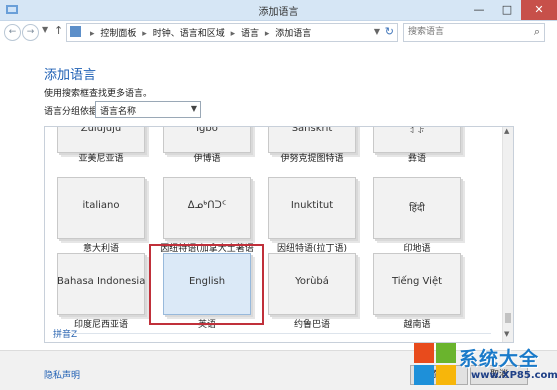 The height and width of the screenshot is (390, 557). I want to click on breadcrumb-add-language: 添加语言, so click(293, 34).